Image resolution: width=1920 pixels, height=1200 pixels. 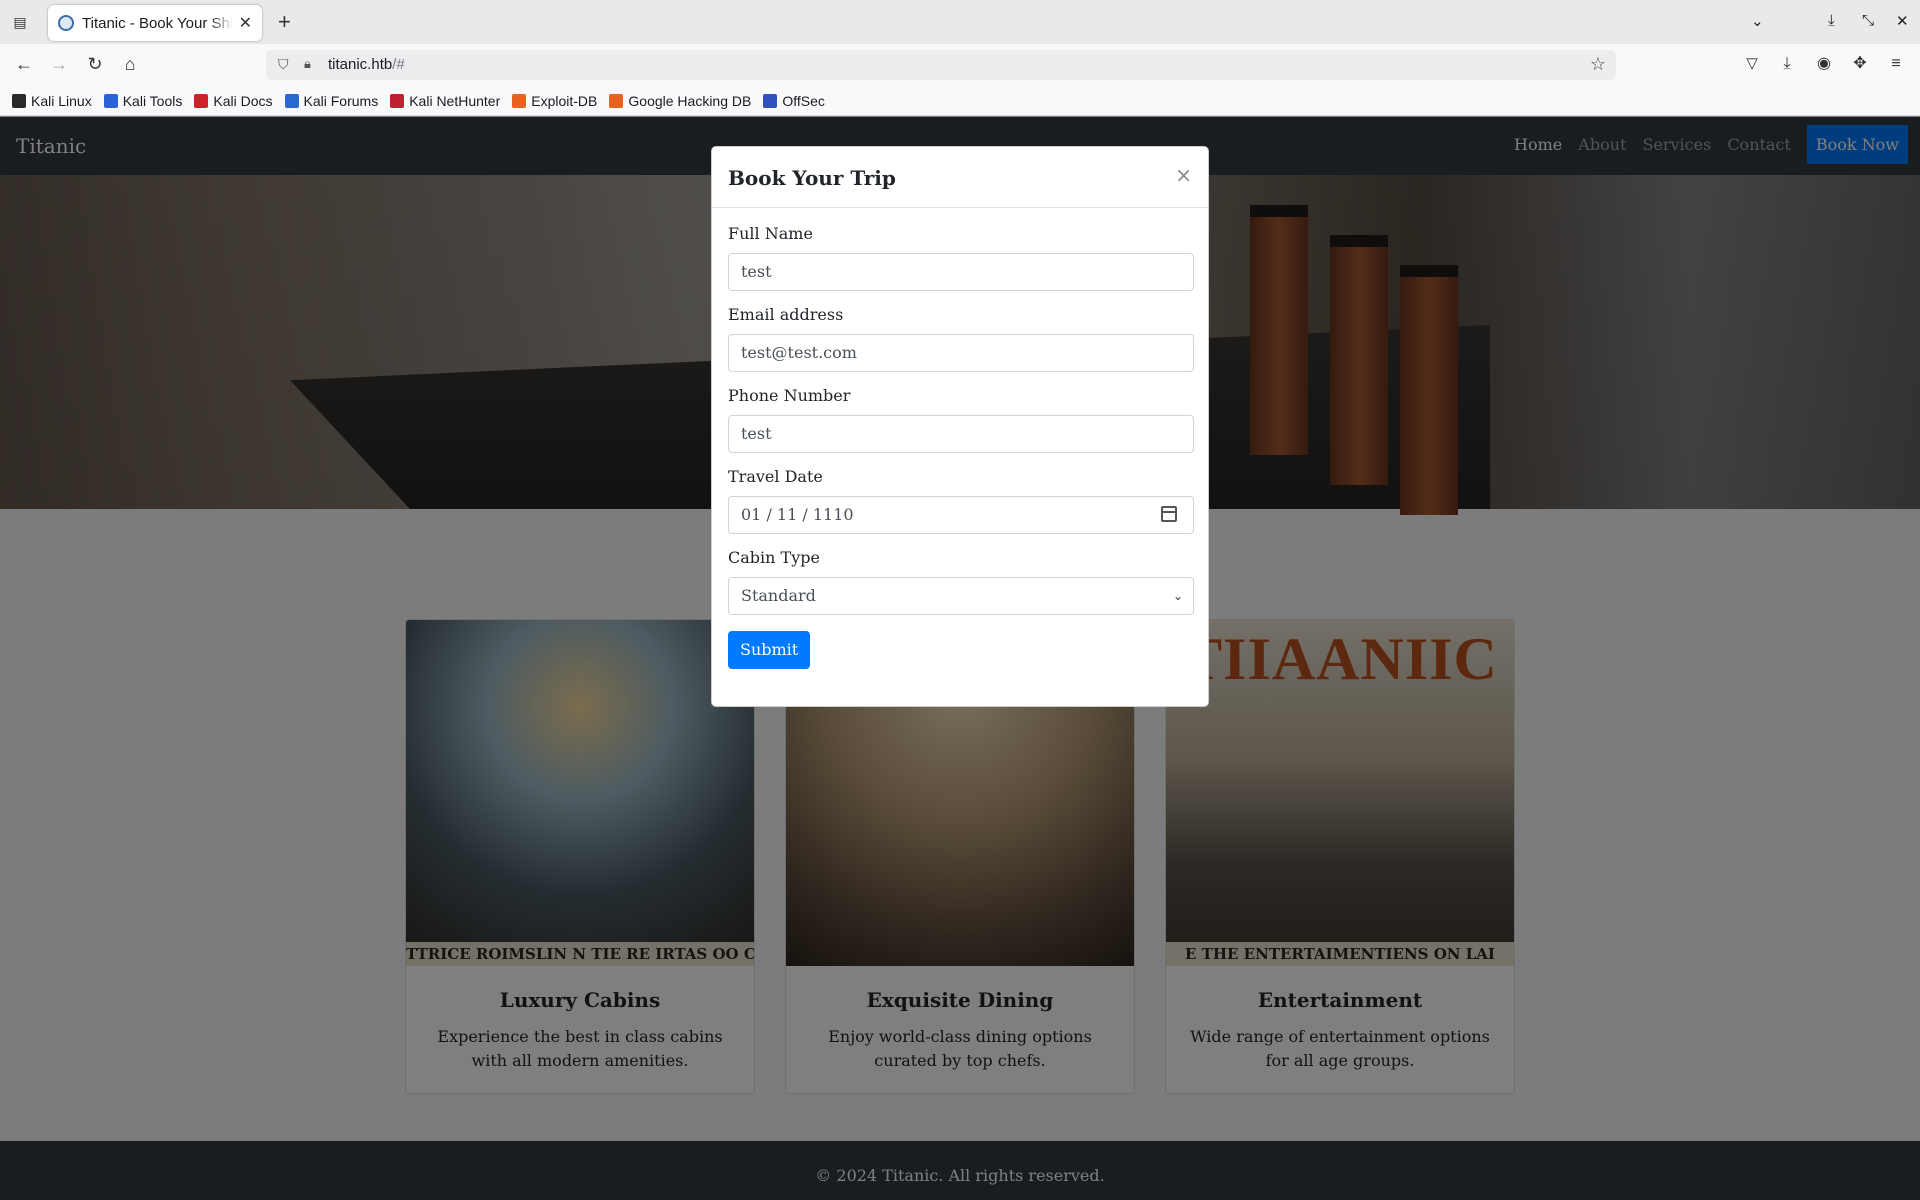 I want to click on window-close-icon: ✕, so click(x=1902, y=21).